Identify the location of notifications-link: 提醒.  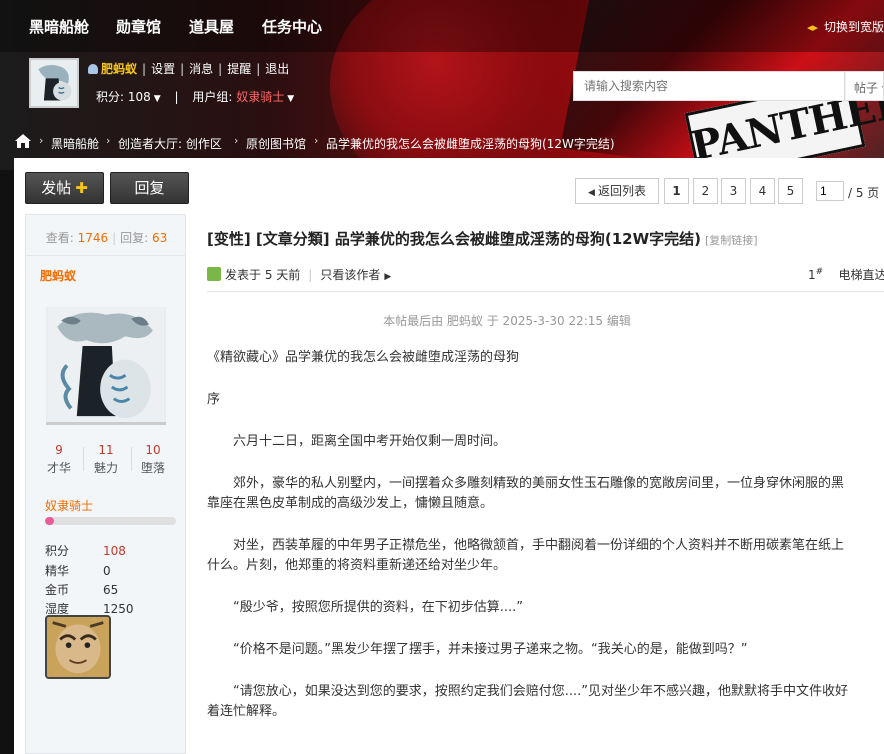
(239, 69).